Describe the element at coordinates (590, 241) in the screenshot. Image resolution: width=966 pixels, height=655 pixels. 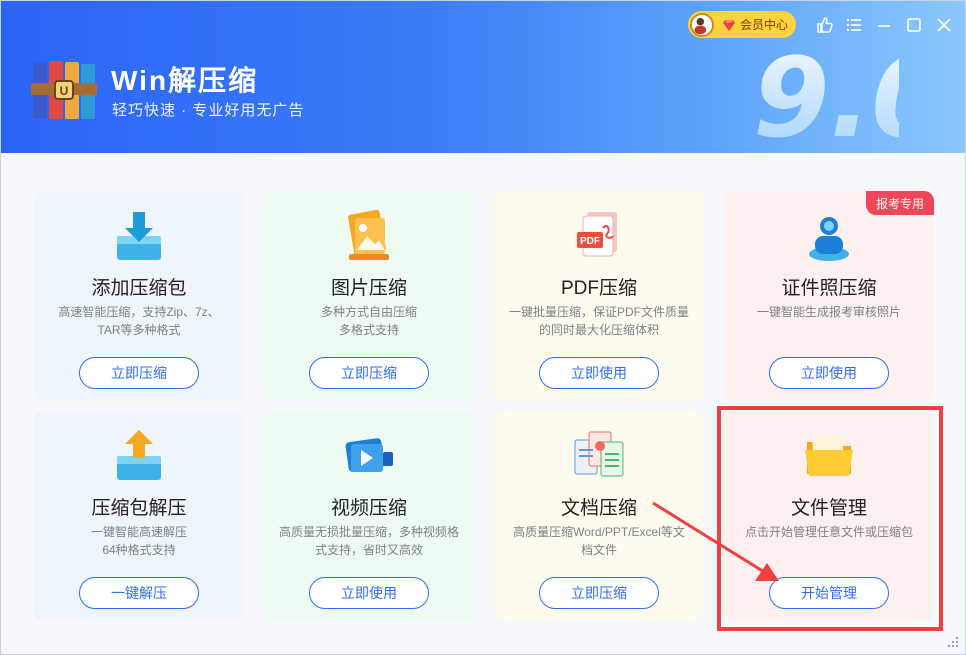
I see `svg-text: PDF` at that location.